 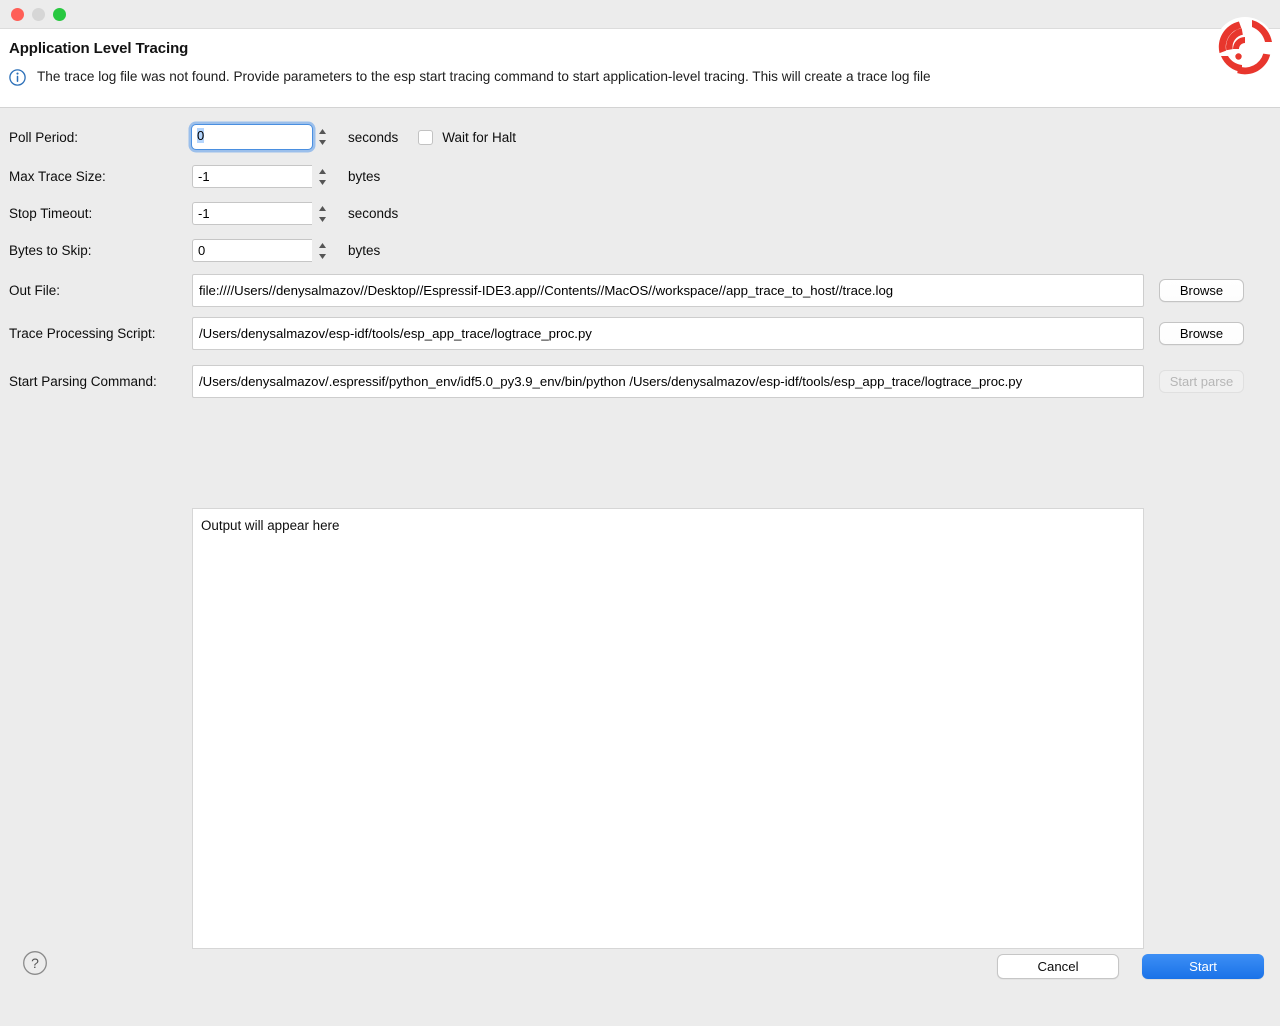 I want to click on field-row-poll-period: Poll Period: 0 seconds Wait for Halt, so click(x=262, y=137).